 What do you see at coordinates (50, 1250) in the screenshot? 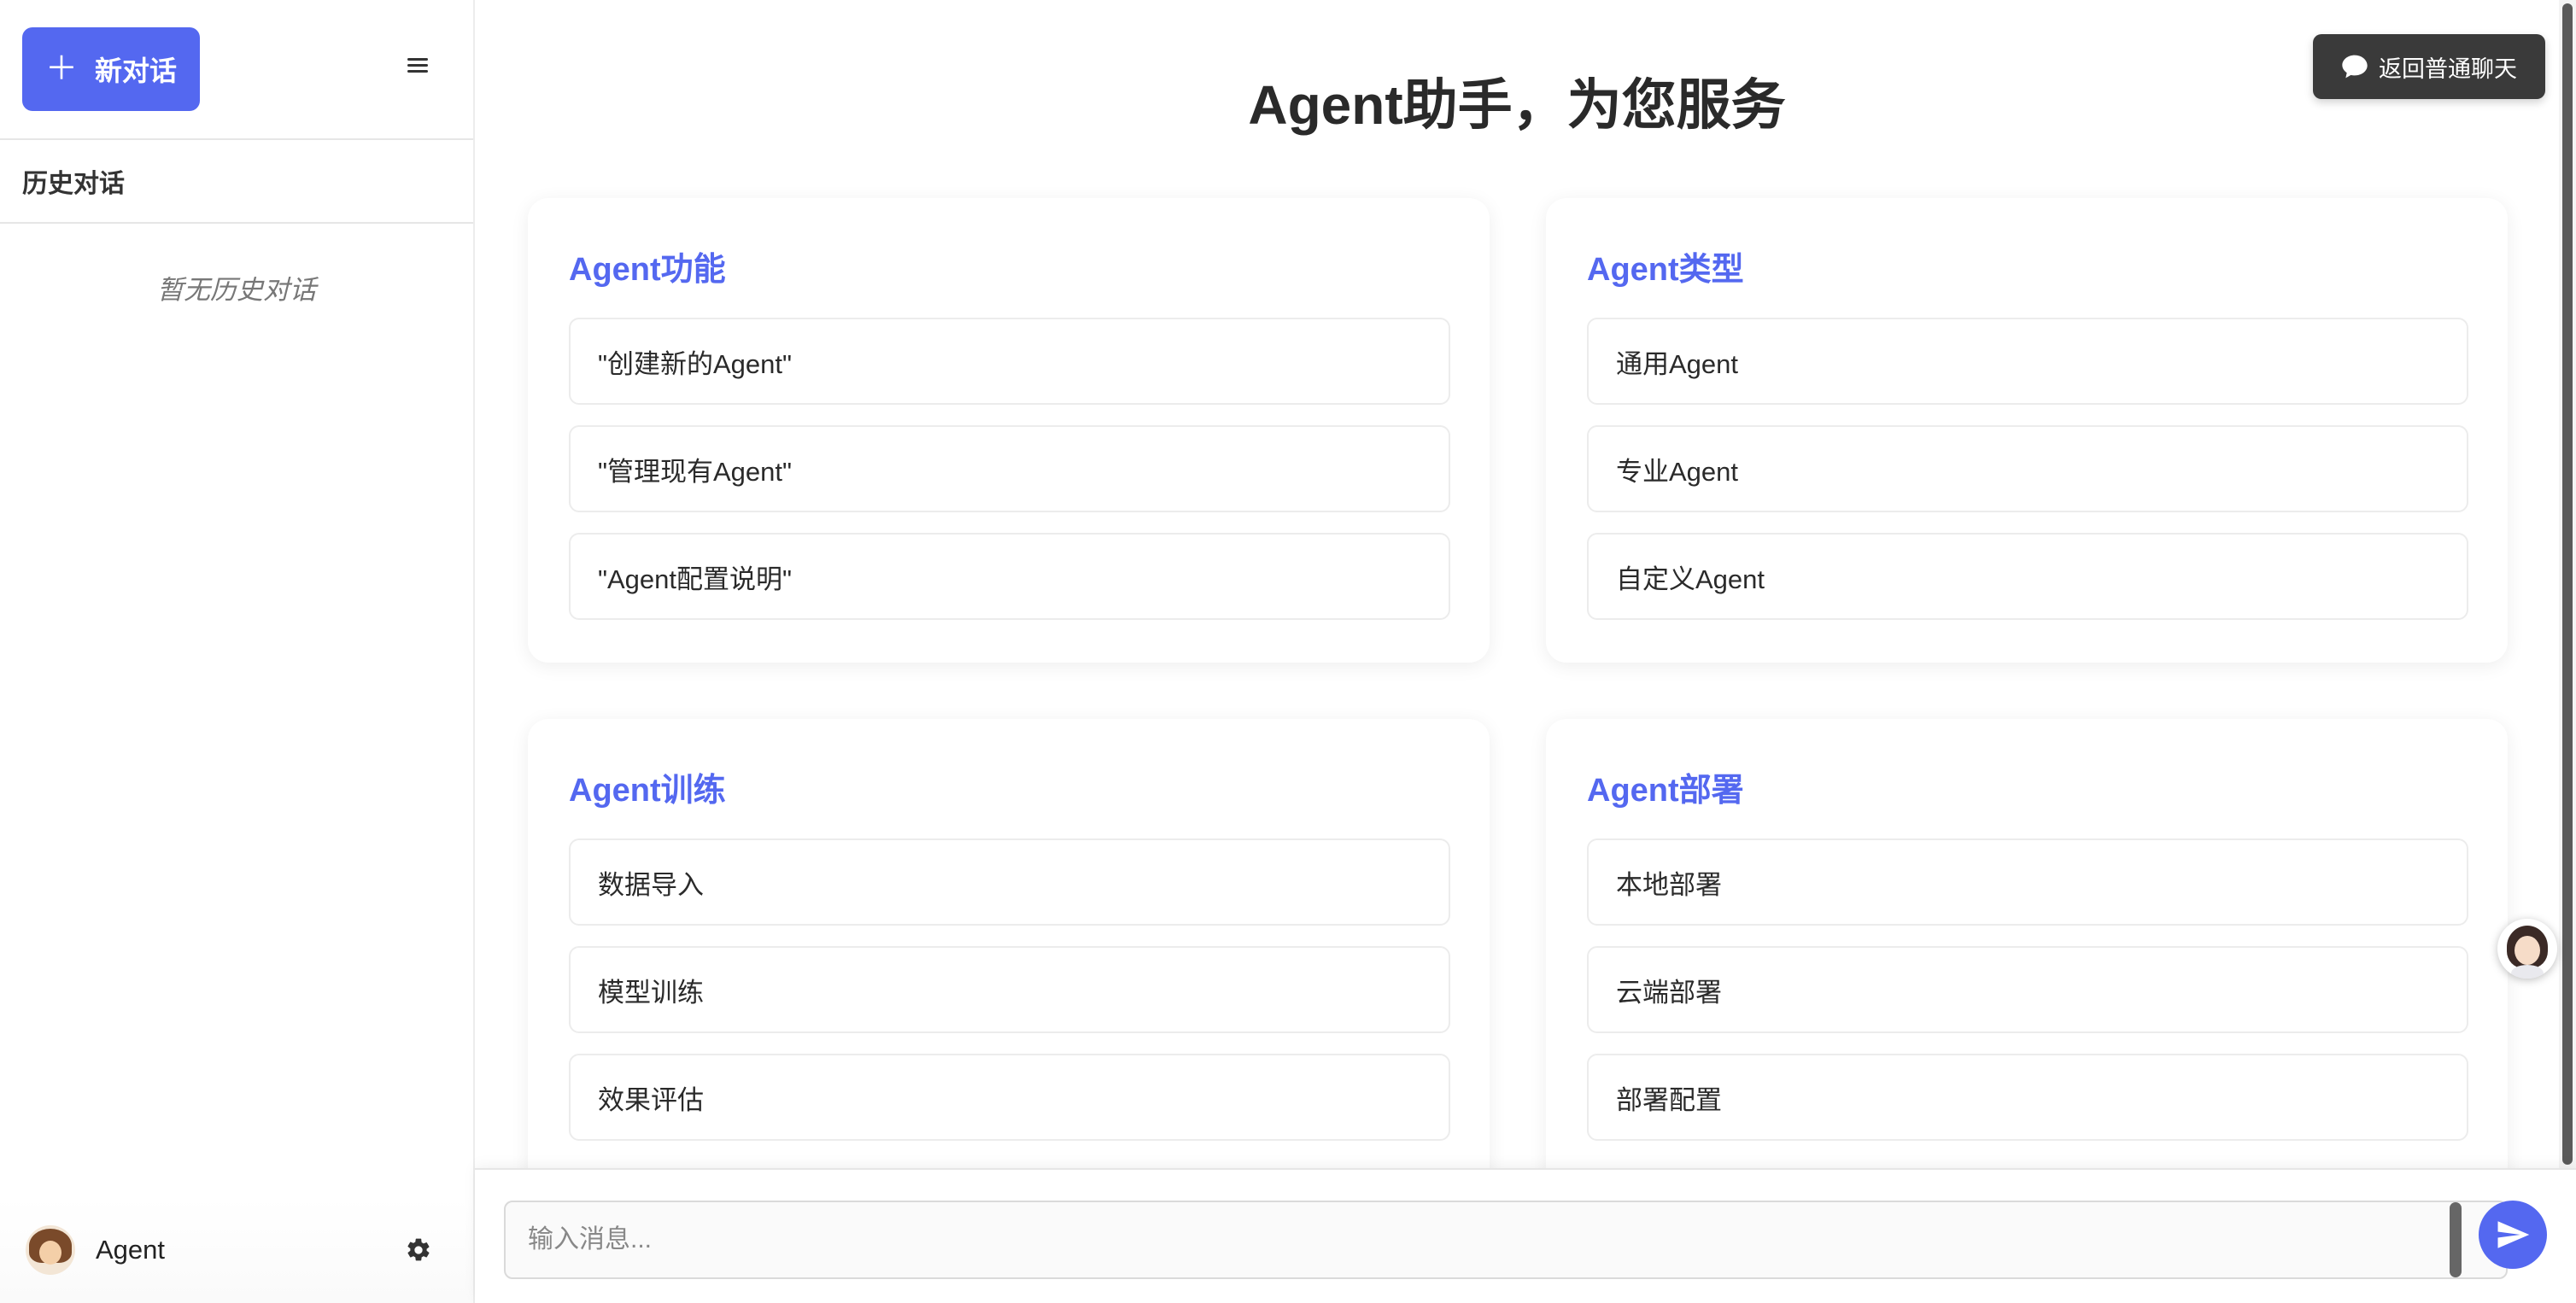
I see `avatar` at bounding box center [50, 1250].